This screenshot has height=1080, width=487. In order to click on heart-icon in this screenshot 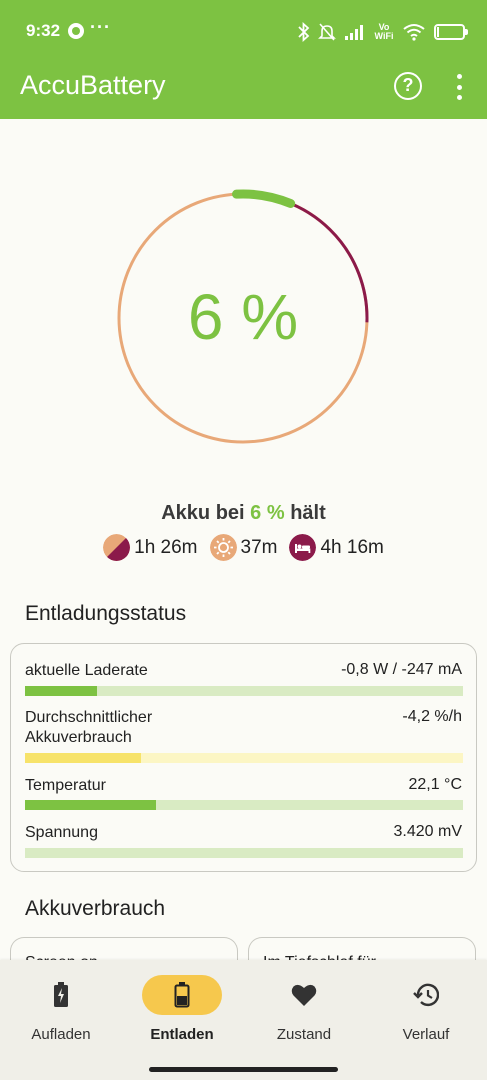, I will do `click(304, 995)`.